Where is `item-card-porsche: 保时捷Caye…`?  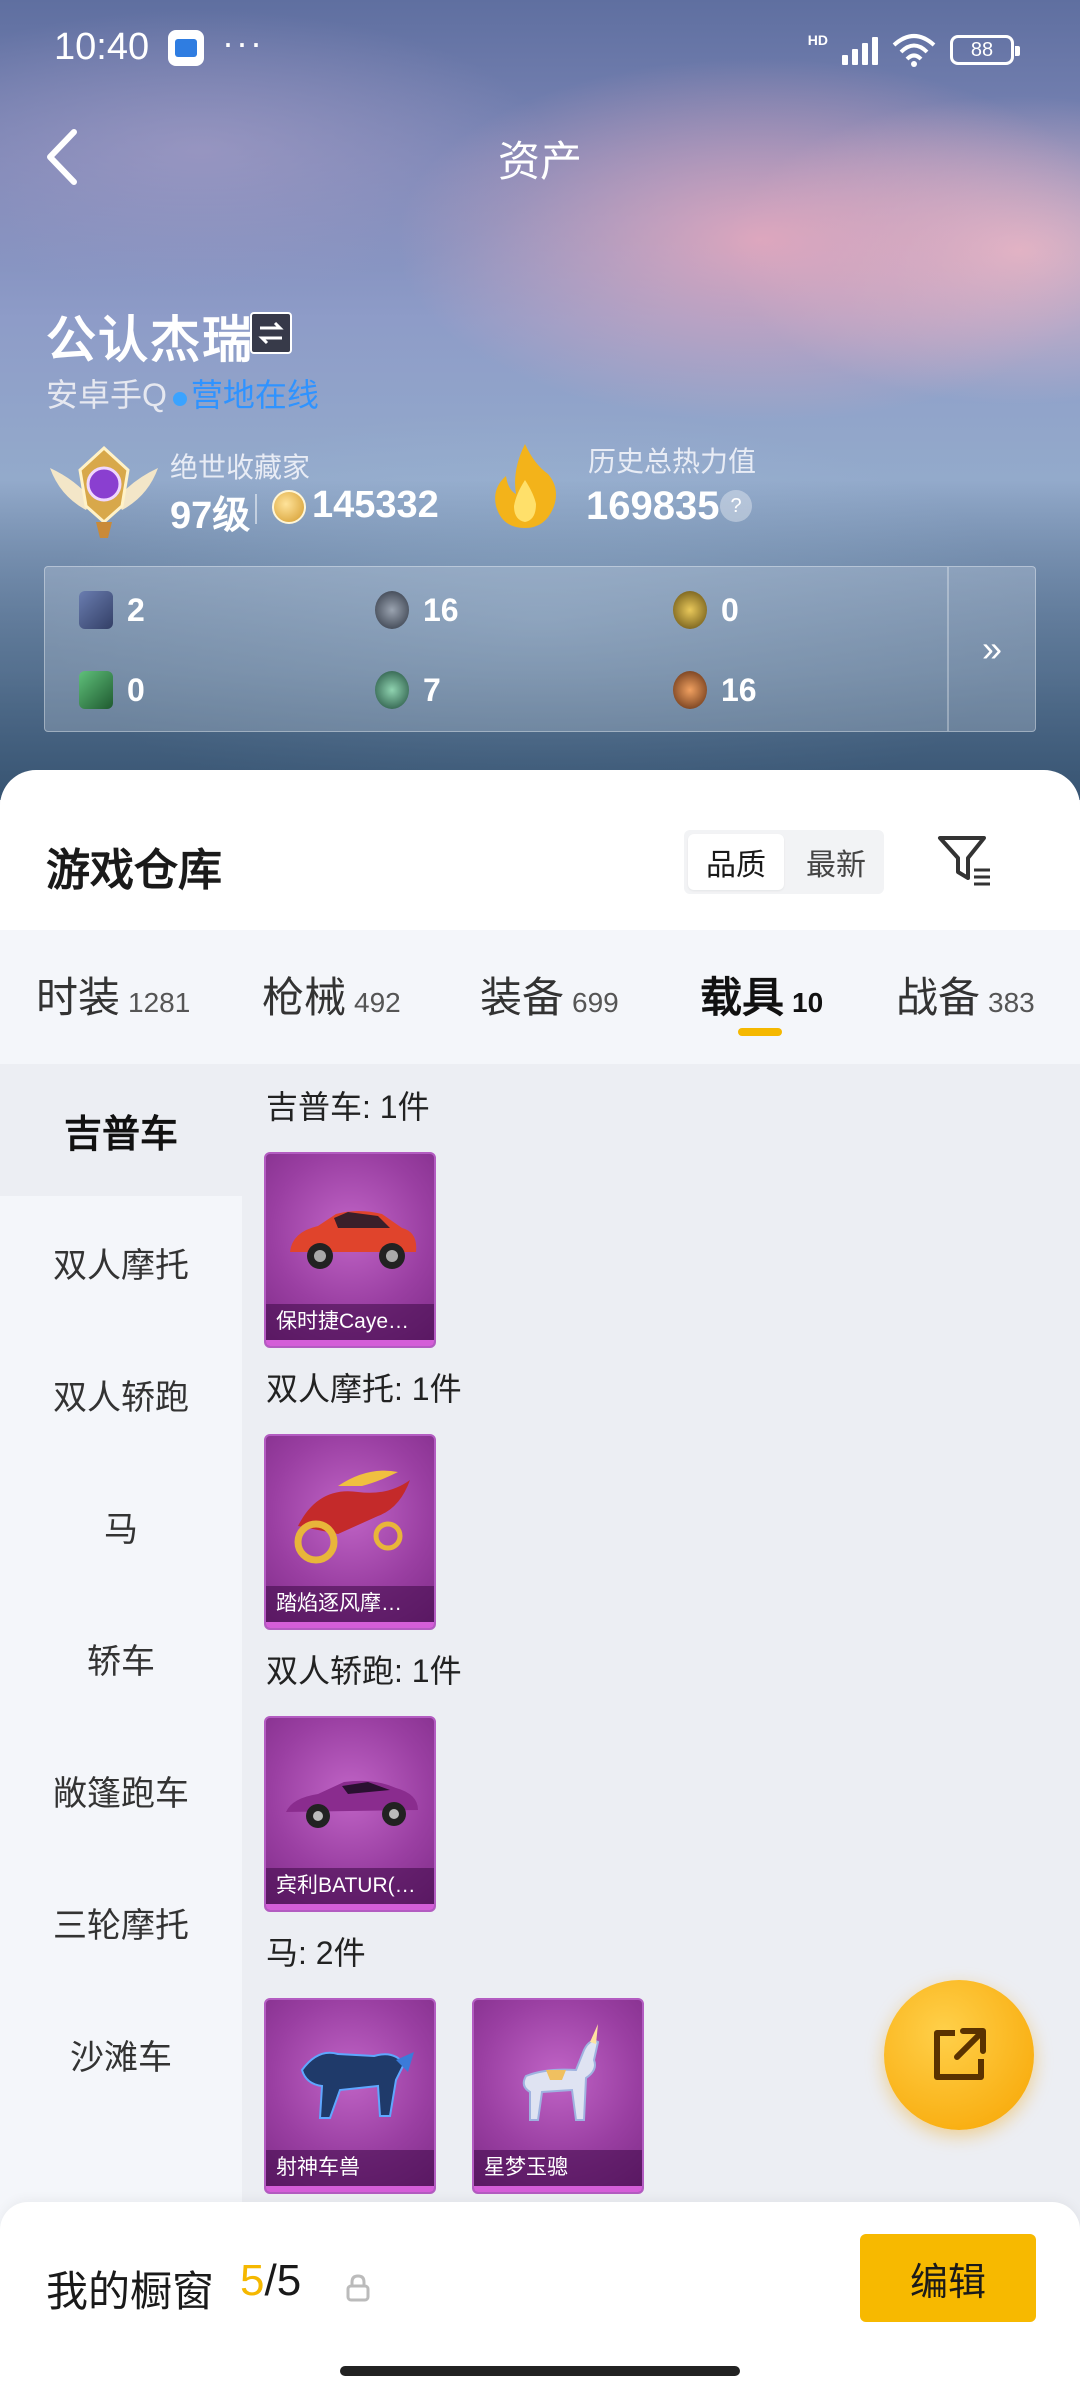
item-card-porsche: 保时捷Caye… is located at coordinates (350, 1250).